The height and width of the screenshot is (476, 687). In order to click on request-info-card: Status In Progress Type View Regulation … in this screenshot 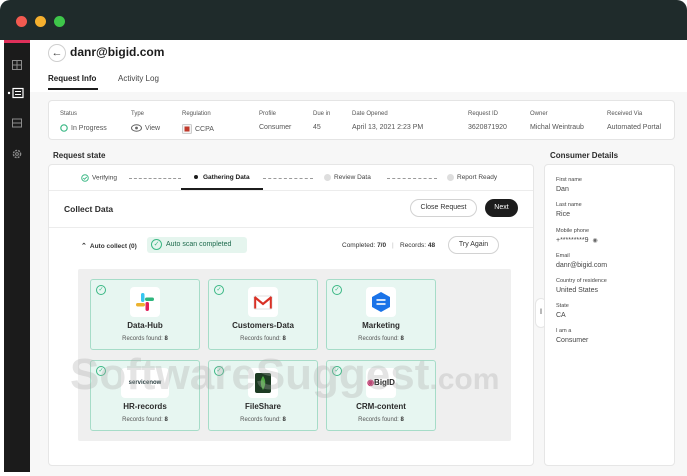, I will do `click(361, 120)`.